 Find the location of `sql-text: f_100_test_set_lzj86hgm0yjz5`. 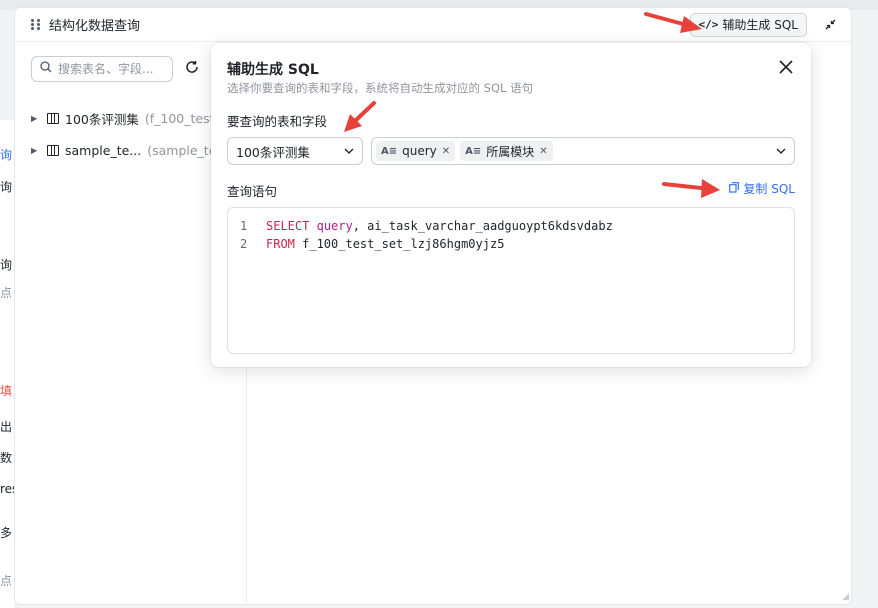

sql-text: f_100_test_set_lzj86hgm0yjz5 is located at coordinates (399, 244).